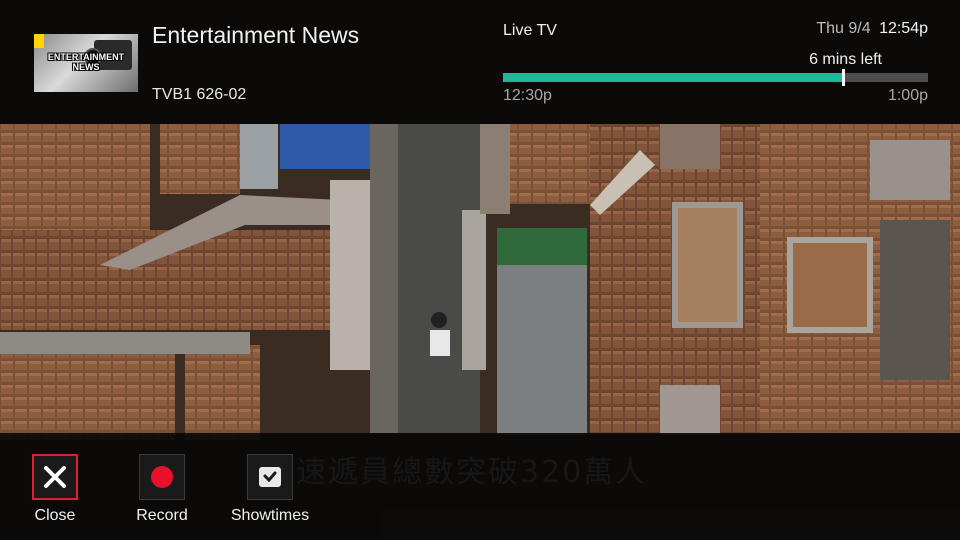 The height and width of the screenshot is (540, 960). I want to click on time-remaining: 6 mins left, so click(845, 59).